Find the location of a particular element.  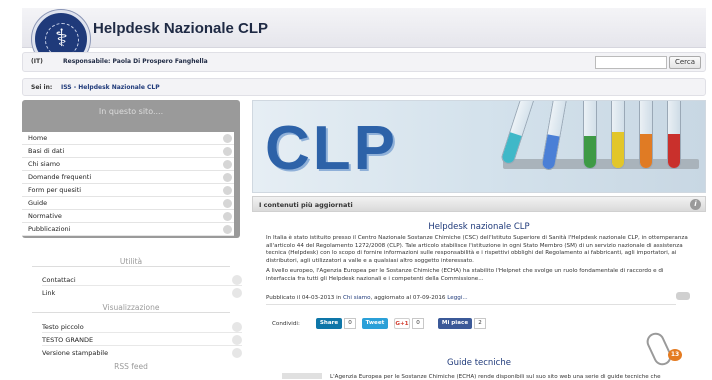

liquid-yellow is located at coordinates (618, 150).